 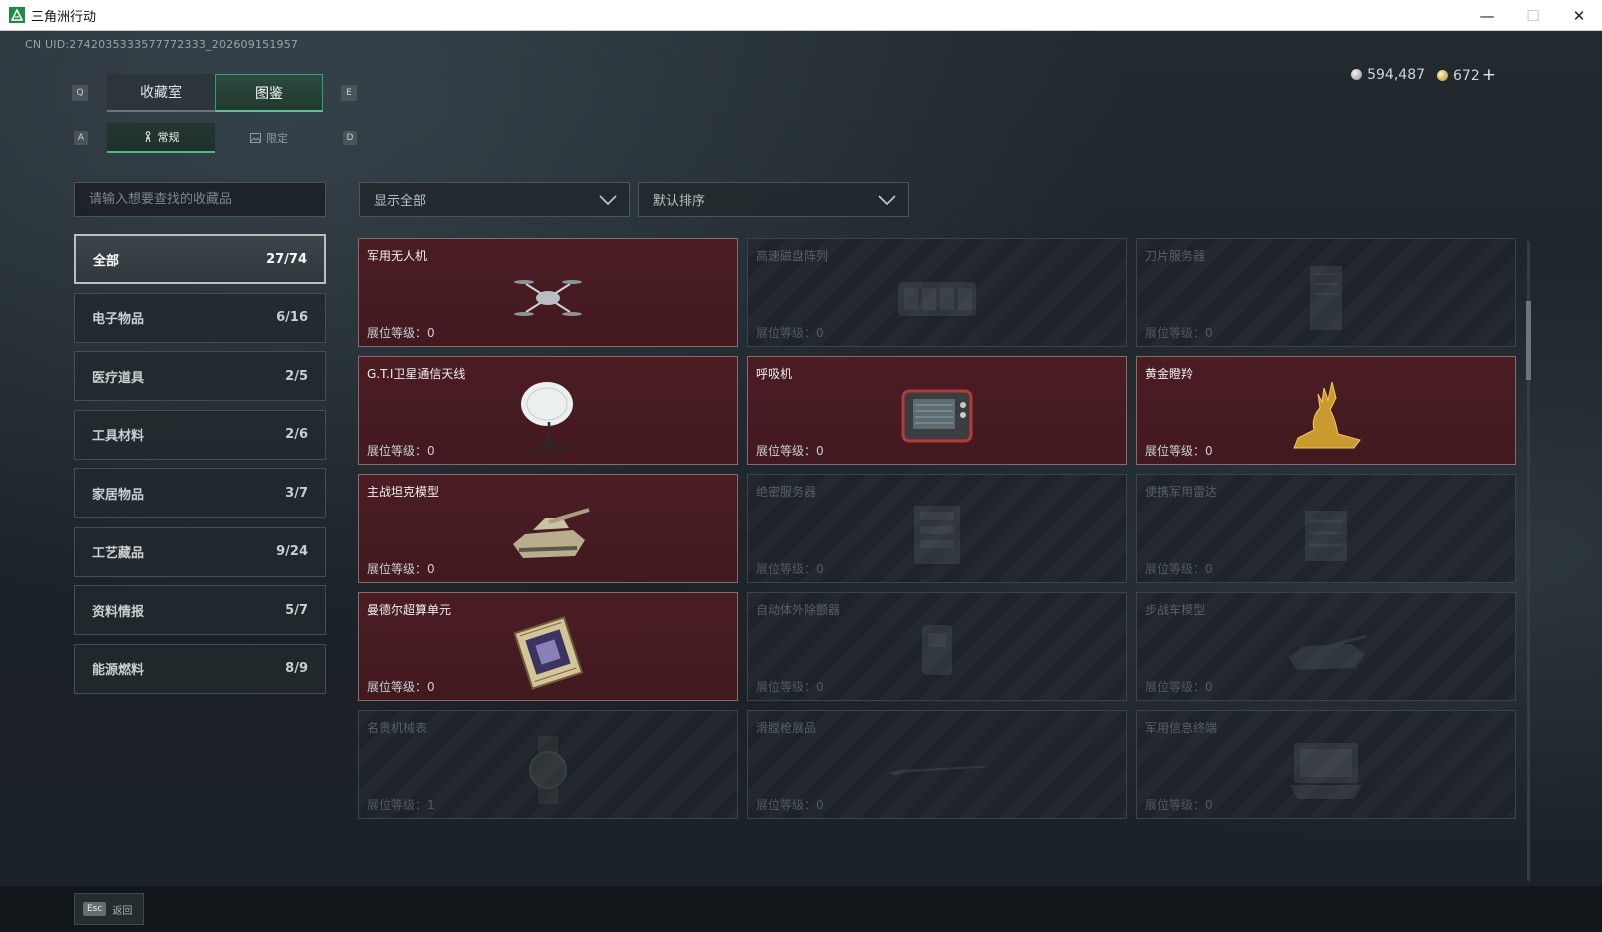 I want to click on card-item-name: 呼吸机, so click(x=774, y=374).